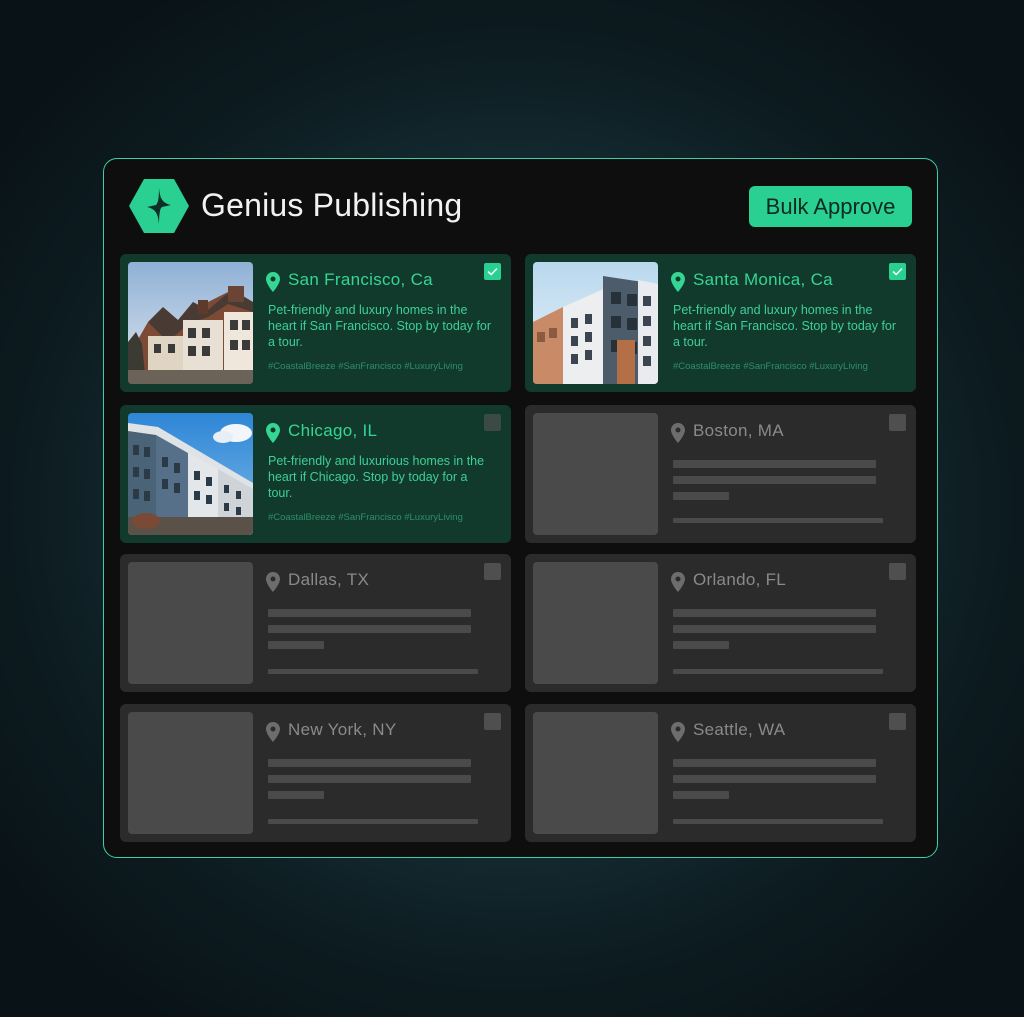 The width and height of the screenshot is (1024, 1017). I want to click on listing-city: Boston, MA, so click(738, 430).